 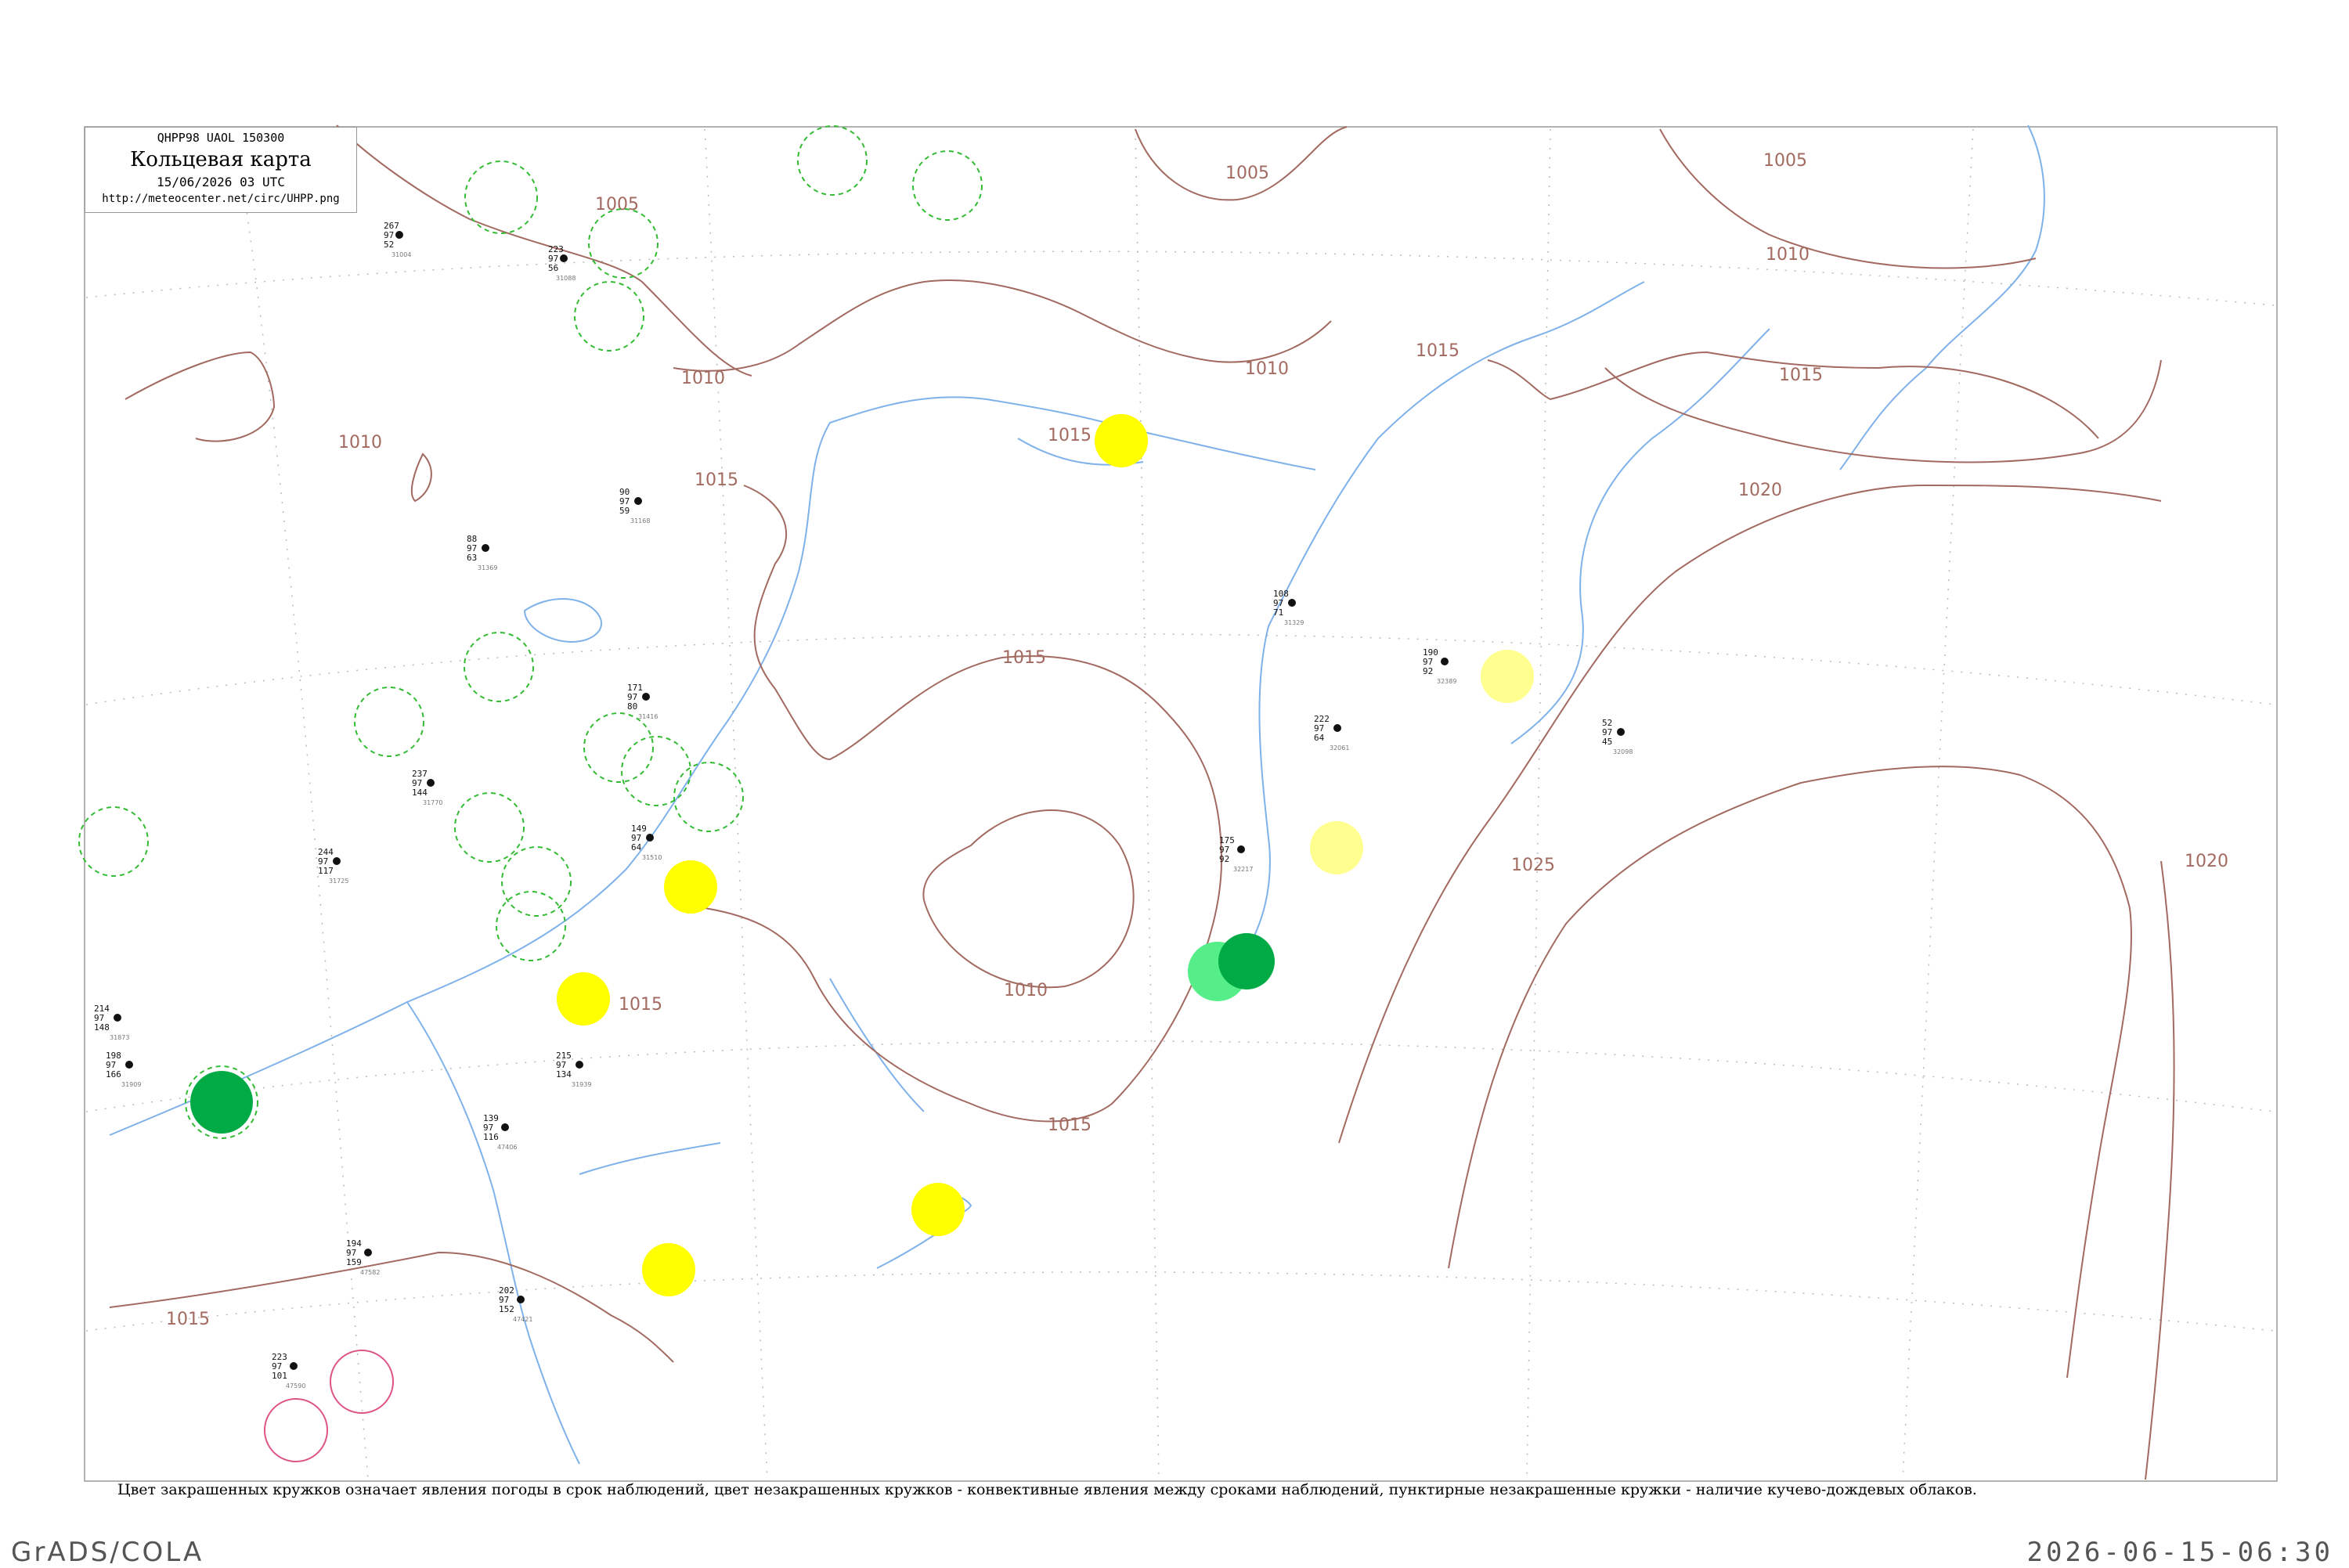 I want to click on station-plot: 171978031416, so click(x=642, y=701).